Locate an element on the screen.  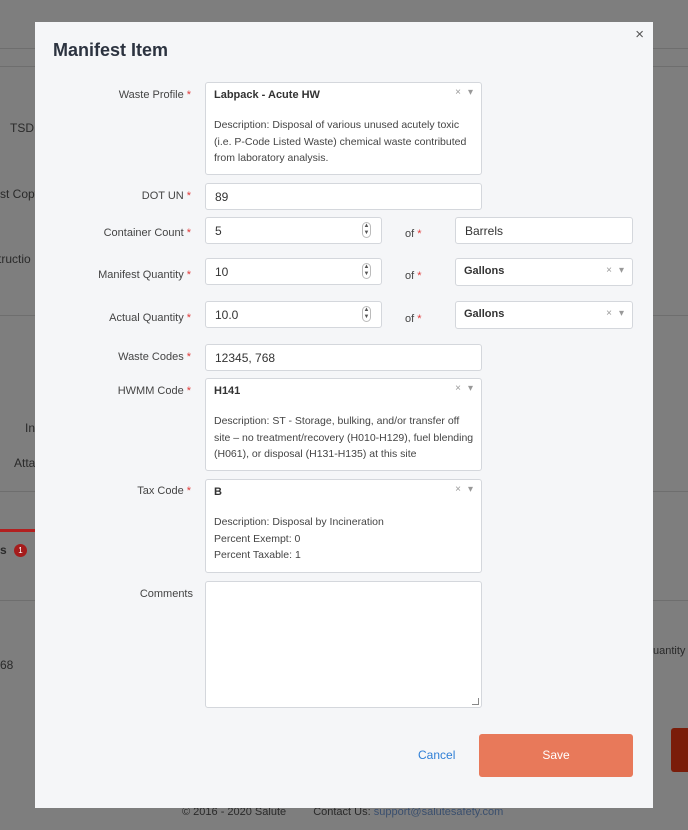
bg-tab-underline is located at coordinates (17, 530).